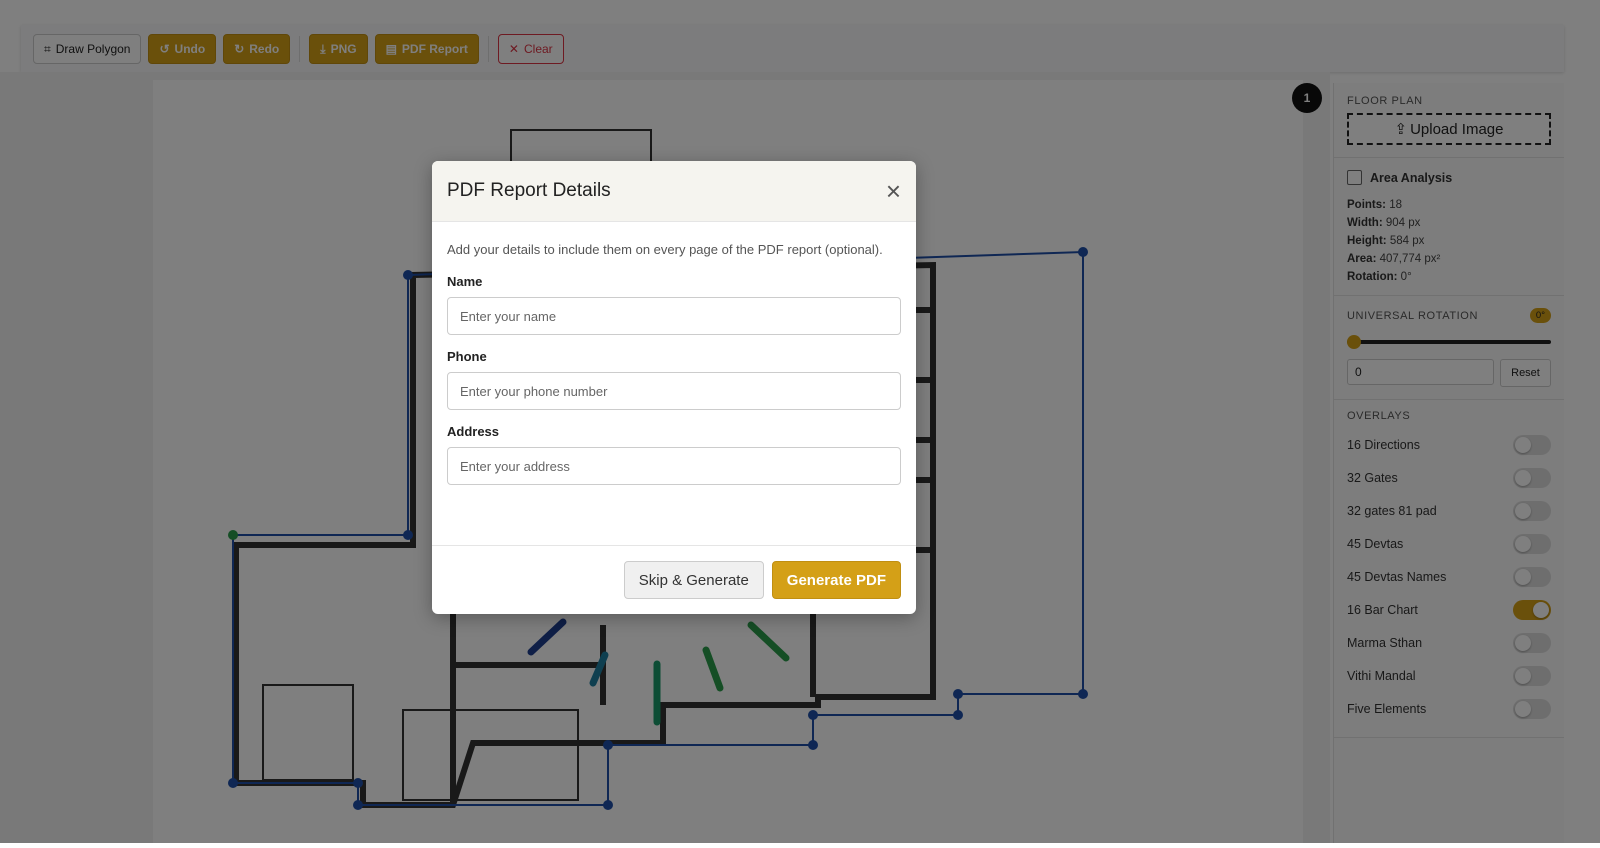  Describe the element at coordinates (467, 356) in the screenshot. I see `phone-label: Phone` at that location.